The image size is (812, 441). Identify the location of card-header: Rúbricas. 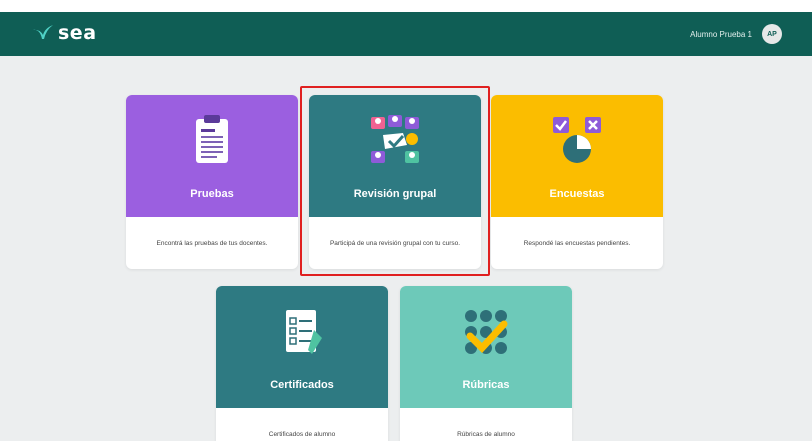
(486, 347).